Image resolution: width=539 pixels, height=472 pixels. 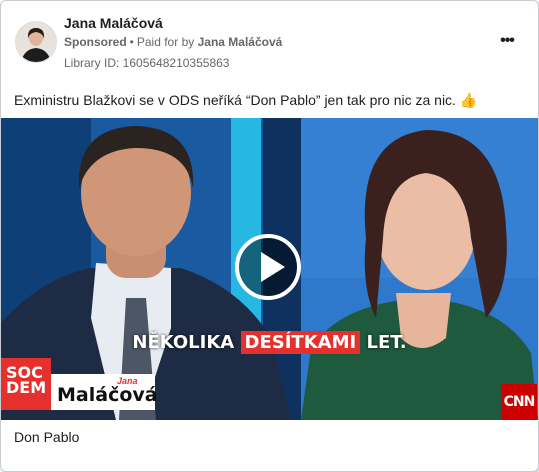 What do you see at coordinates (386, 342) in the screenshot?
I see `caption-word-3: LET.` at bounding box center [386, 342].